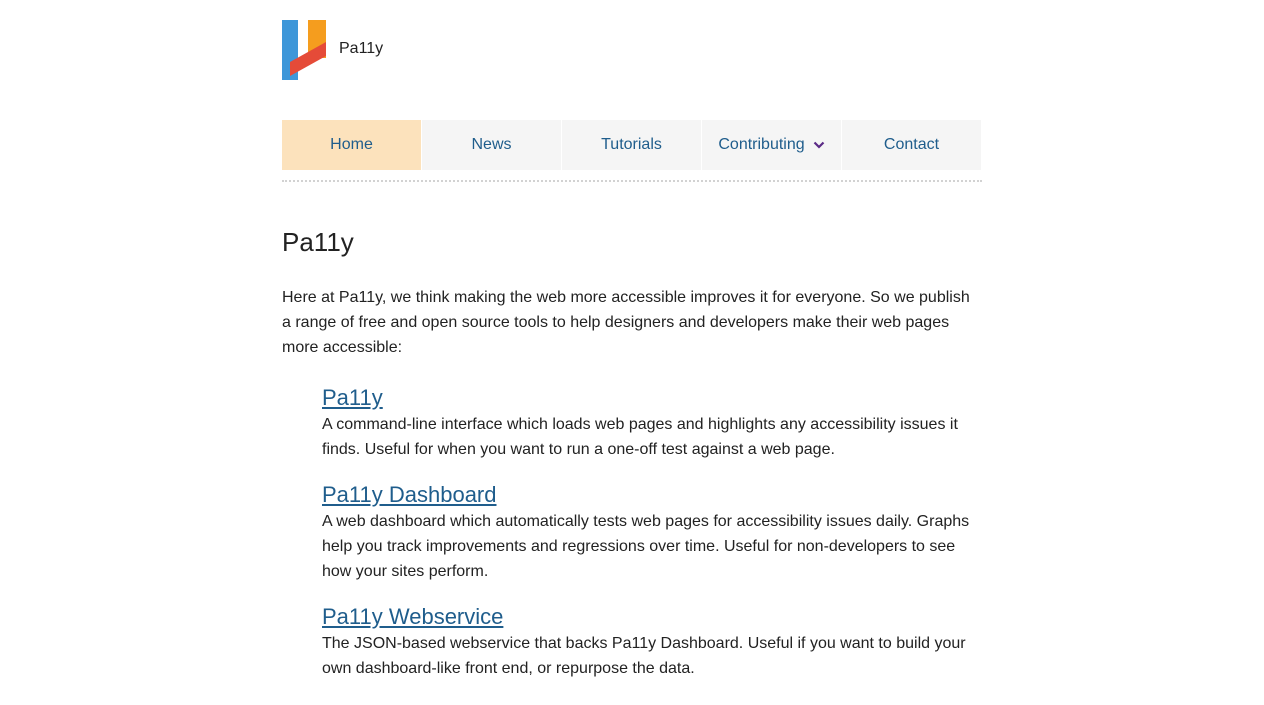 This screenshot has width=1264, height=705. Describe the element at coordinates (361, 49) in the screenshot. I see `site-name: Pa11y` at that location.